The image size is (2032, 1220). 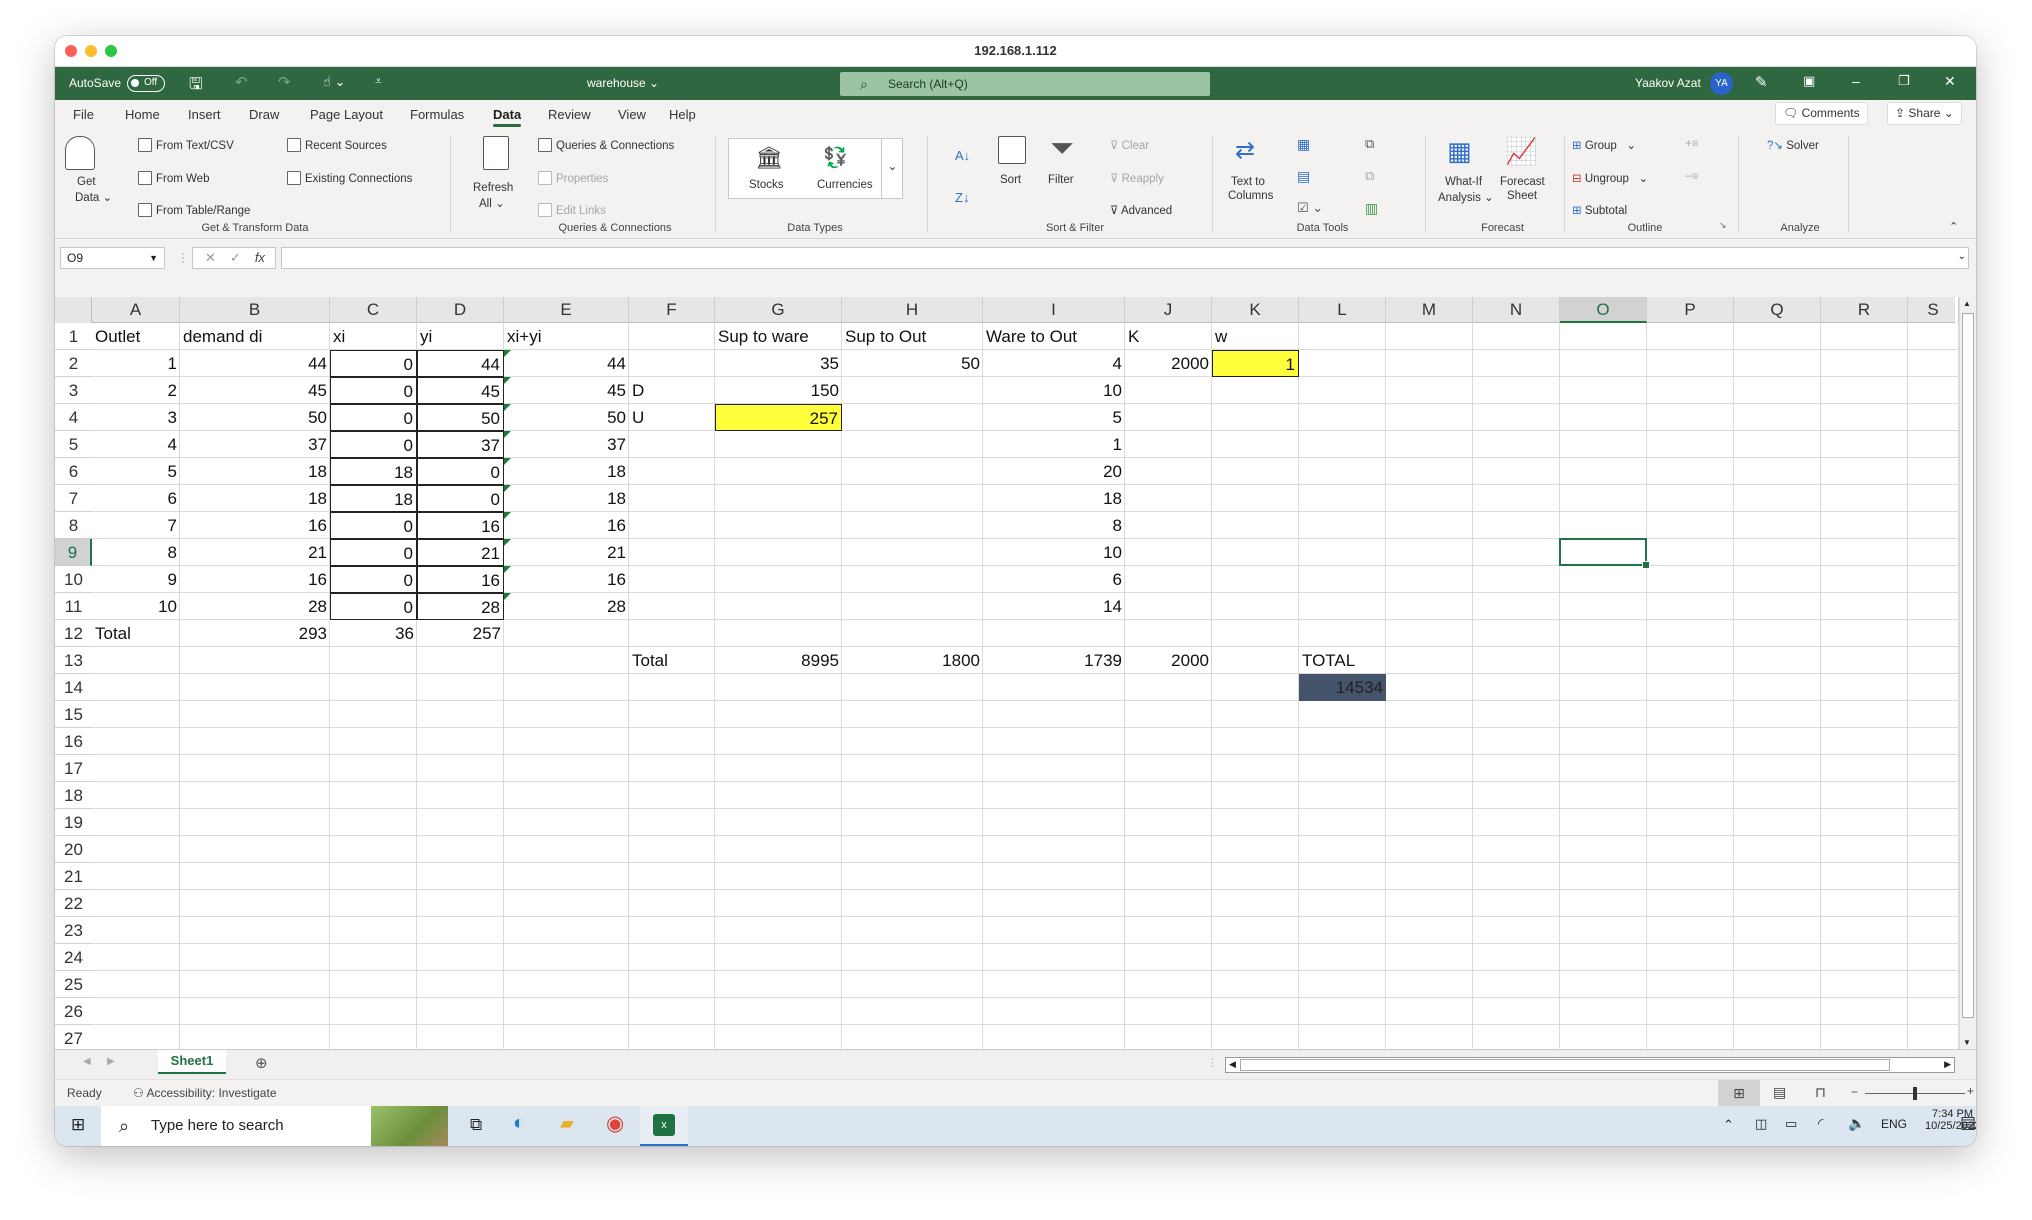 What do you see at coordinates (519, 1123) in the screenshot?
I see `edge-icon: ◐` at bounding box center [519, 1123].